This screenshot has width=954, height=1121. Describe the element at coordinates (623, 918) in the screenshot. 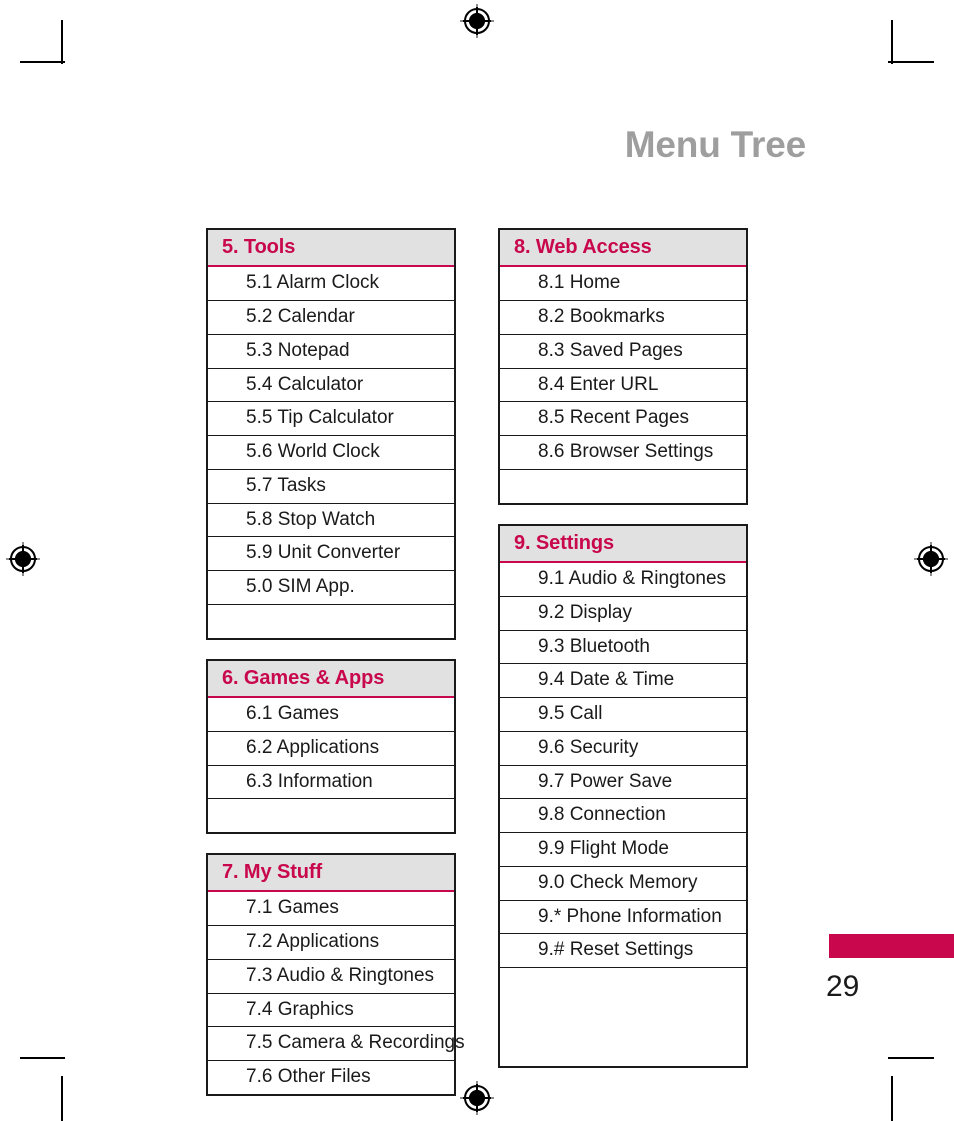

I see `menu-item: 9.* Phone Information` at that location.